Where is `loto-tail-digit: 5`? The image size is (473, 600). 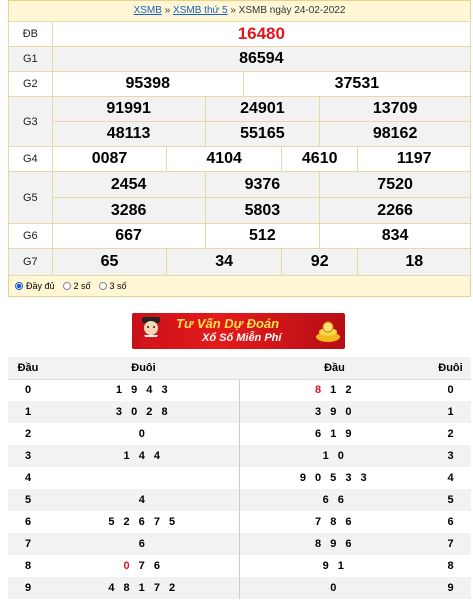 loto-tail-digit: 5 is located at coordinates (450, 500).